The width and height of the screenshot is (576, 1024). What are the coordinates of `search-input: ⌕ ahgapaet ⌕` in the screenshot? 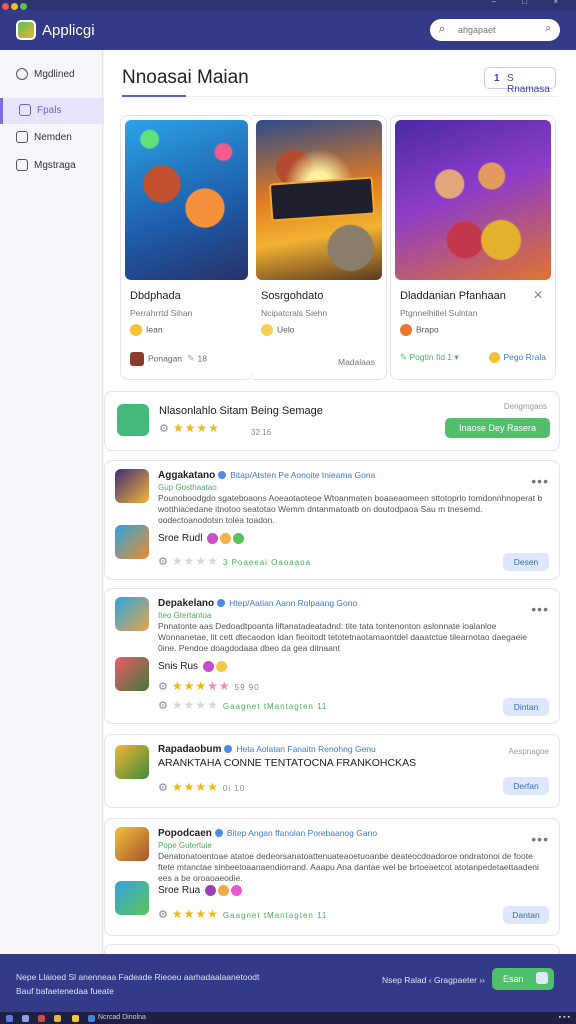 It's located at (495, 30).